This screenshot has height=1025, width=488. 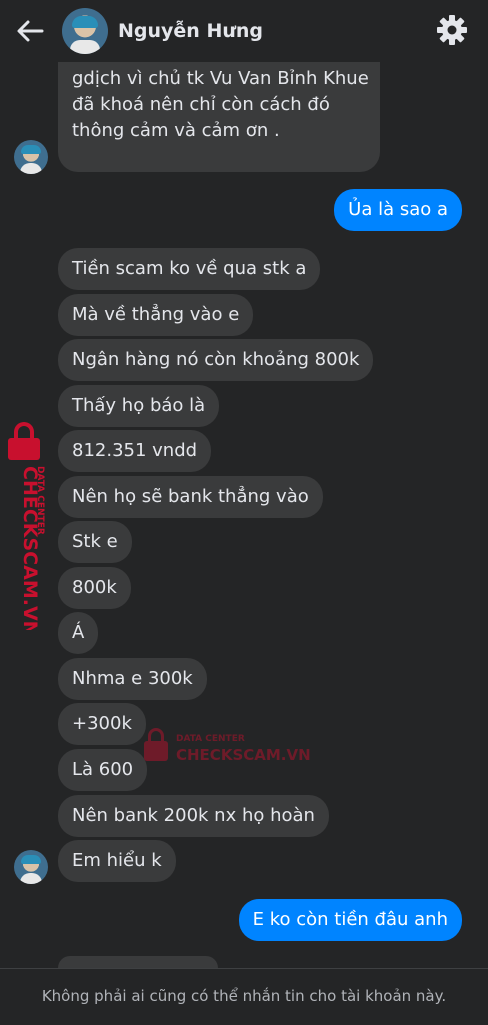 I want to click on message-bubble-received: Á, so click(x=78, y=633).